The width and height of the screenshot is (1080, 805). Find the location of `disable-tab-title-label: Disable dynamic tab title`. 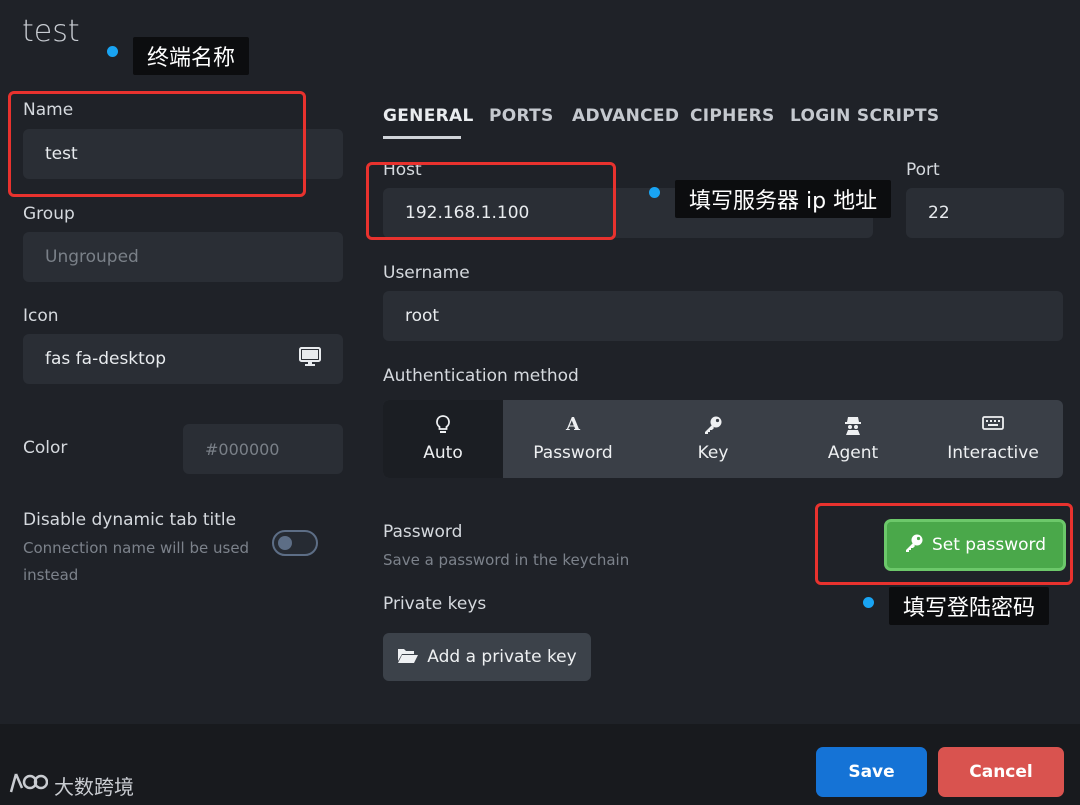

disable-tab-title-label: Disable dynamic tab title is located at coordinates (130, 520).